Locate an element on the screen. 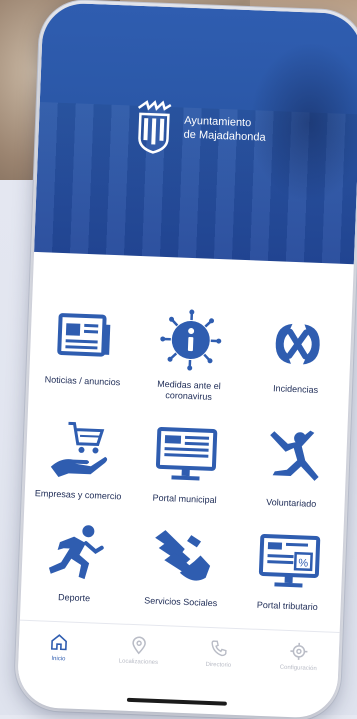 This screenshot has height=719, width=357. tile-label: Servicios Sociales is located at coordinates (180, 602).